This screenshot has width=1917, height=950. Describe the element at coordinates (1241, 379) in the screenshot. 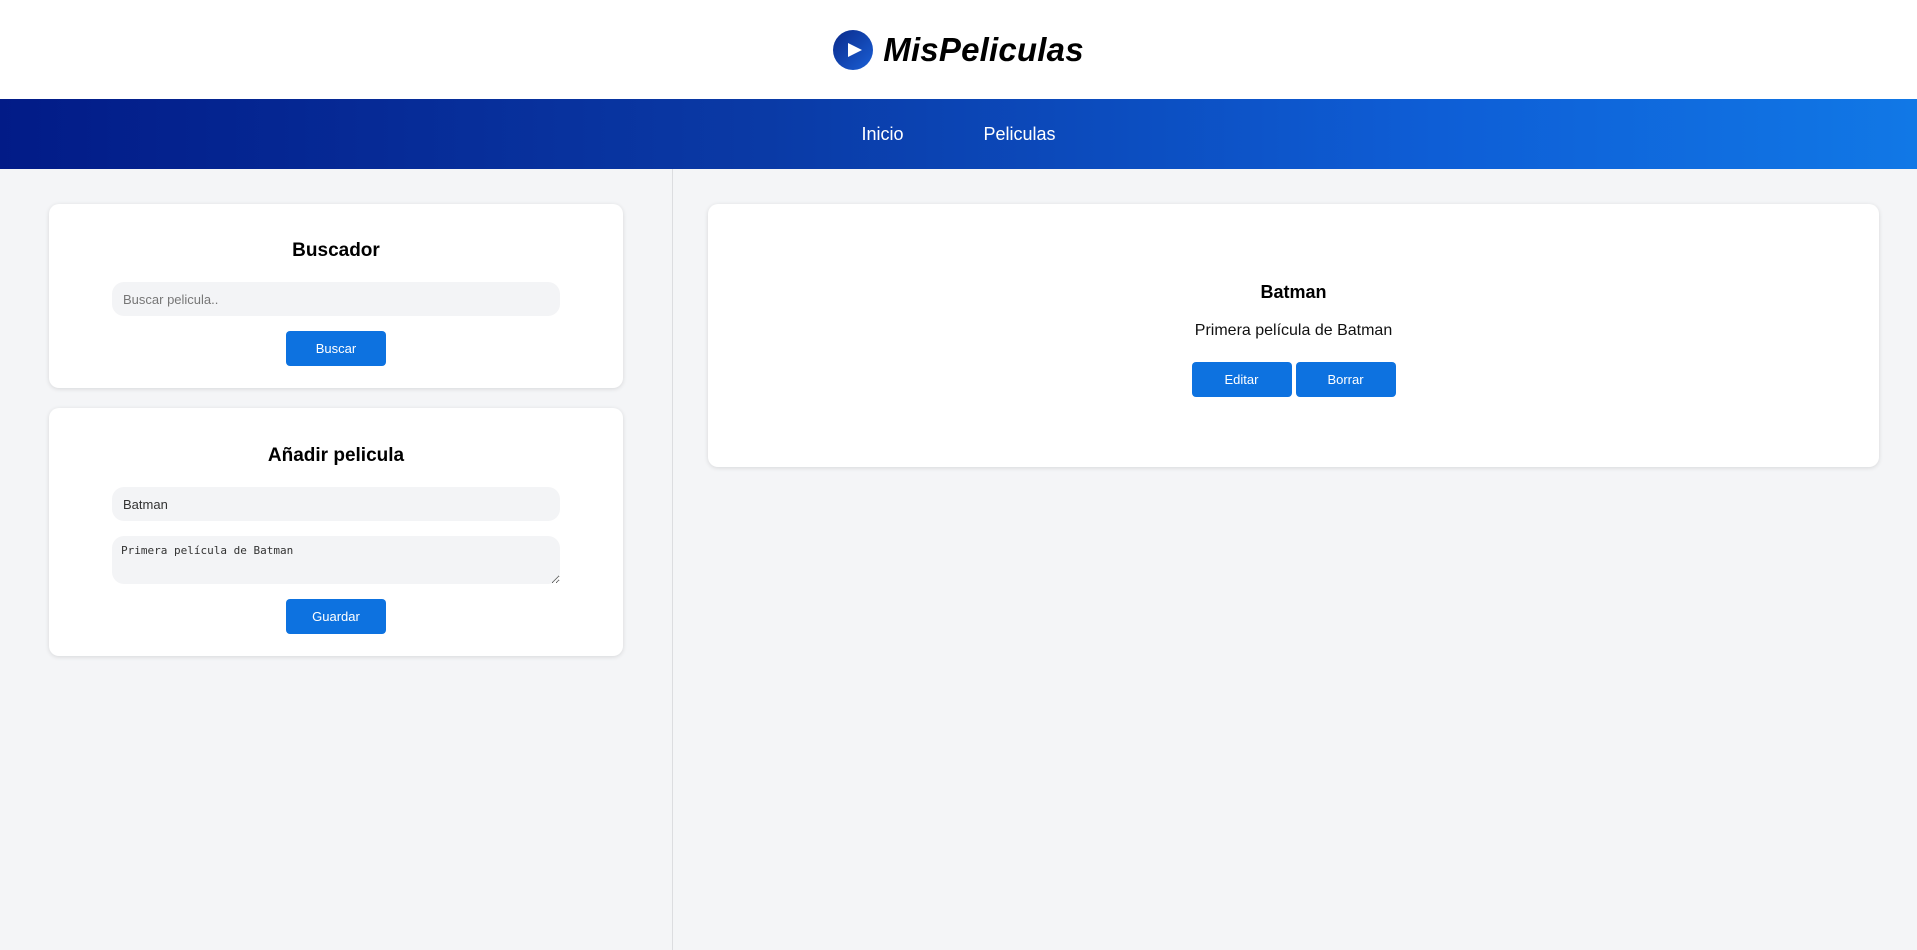

I see `edit-button: Editar` at that location.